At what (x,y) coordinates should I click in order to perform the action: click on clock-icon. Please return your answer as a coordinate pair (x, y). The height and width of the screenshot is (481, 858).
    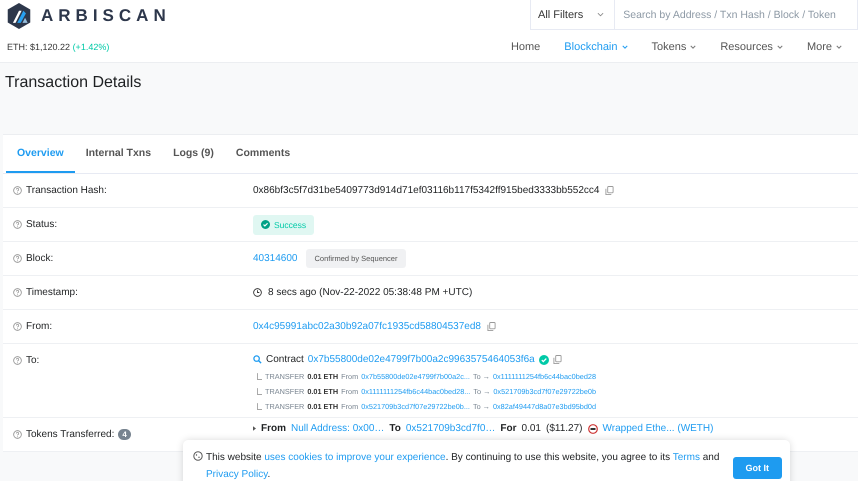
    Looking at the image, I should click on (257, 292).